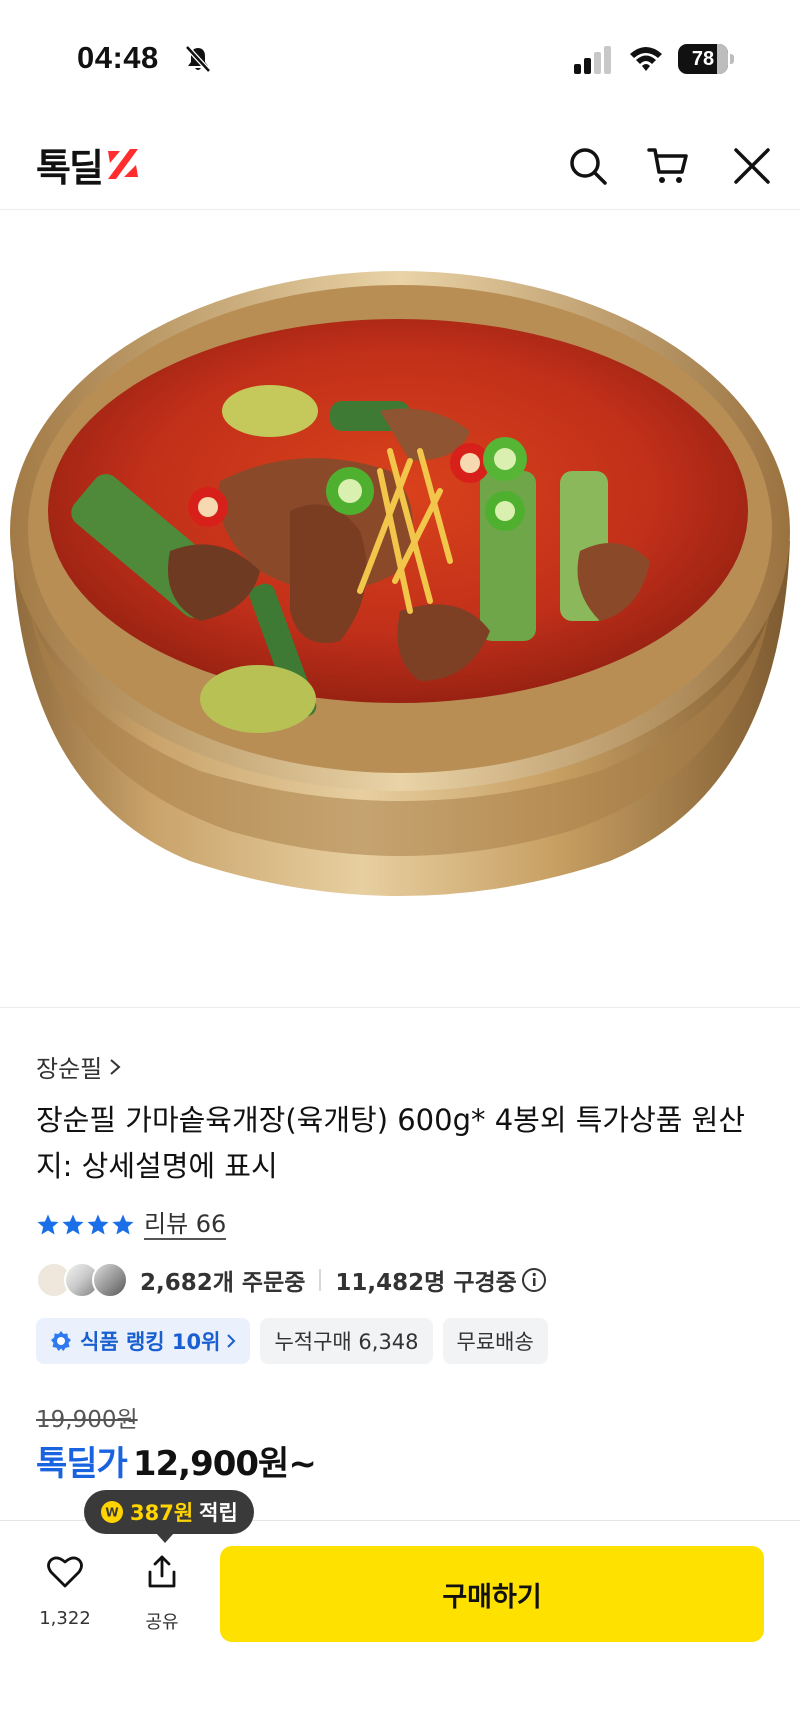 The width and height of the screenshot is (800, 1734). I want to click on coin-icon: W, so click(112, 1512).